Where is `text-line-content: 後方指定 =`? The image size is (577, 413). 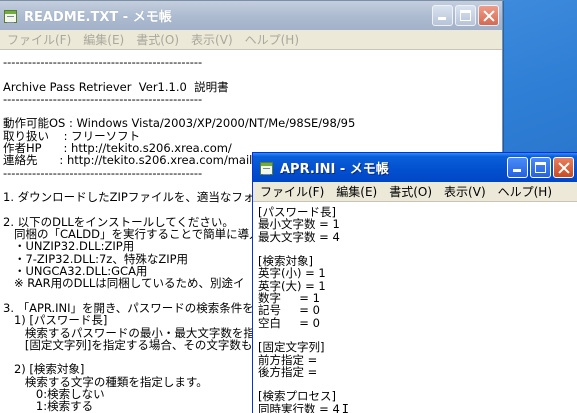 text-line-content: 後方指定 = is located at coordinates (288, 371).